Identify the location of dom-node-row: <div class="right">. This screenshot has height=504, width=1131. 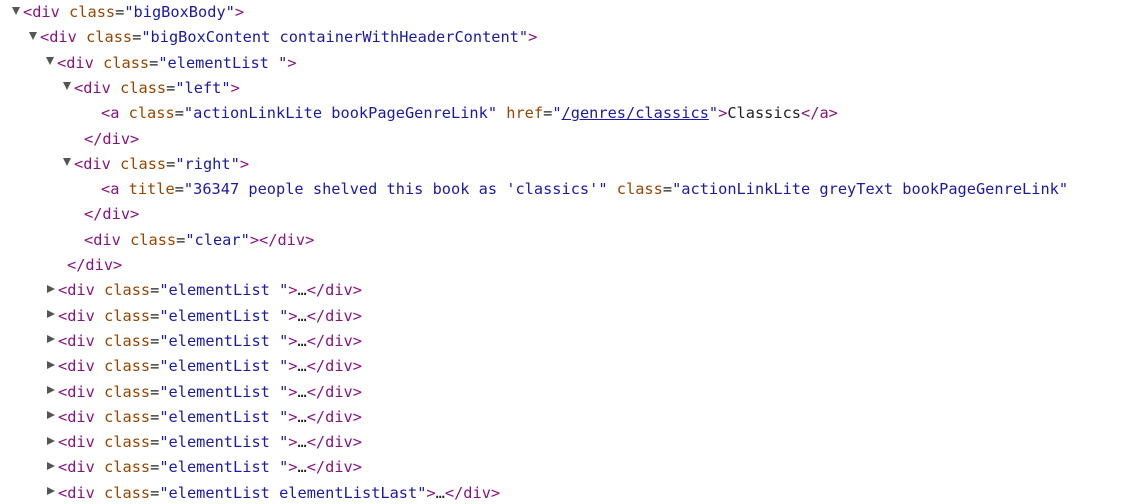
(156, 164).